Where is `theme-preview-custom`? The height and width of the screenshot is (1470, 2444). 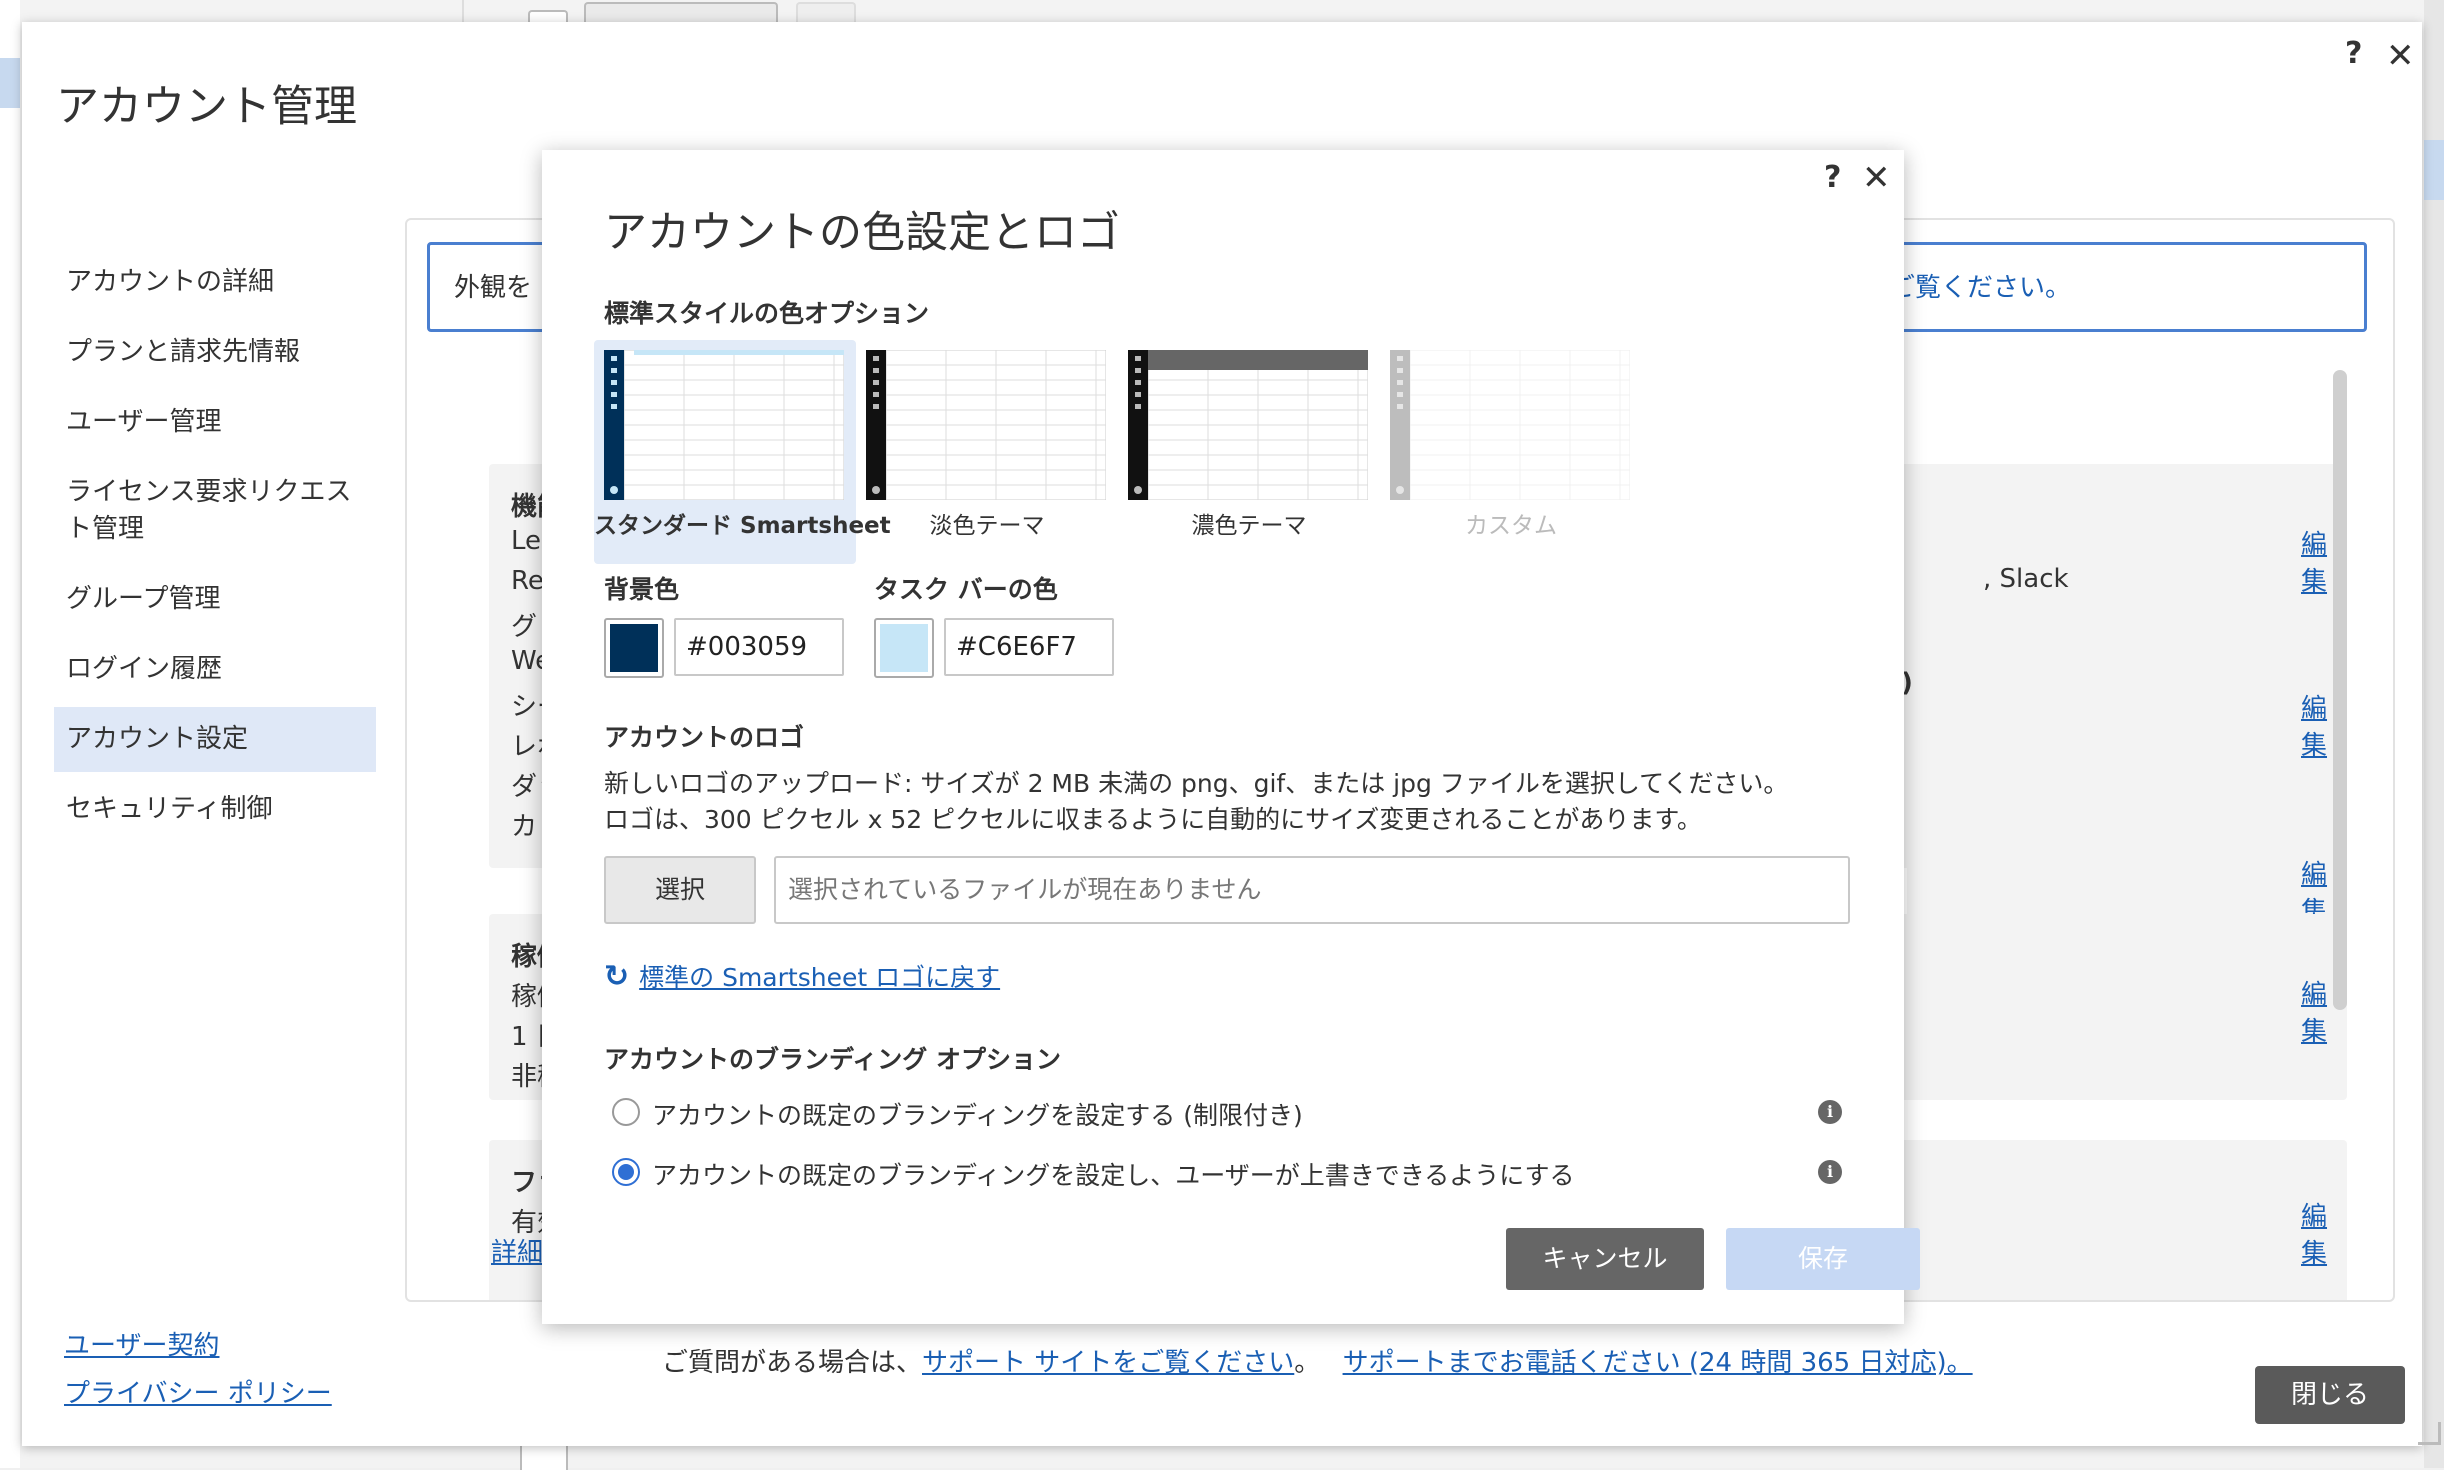
theme-preview-custom is located at coordinates (1510, 425).